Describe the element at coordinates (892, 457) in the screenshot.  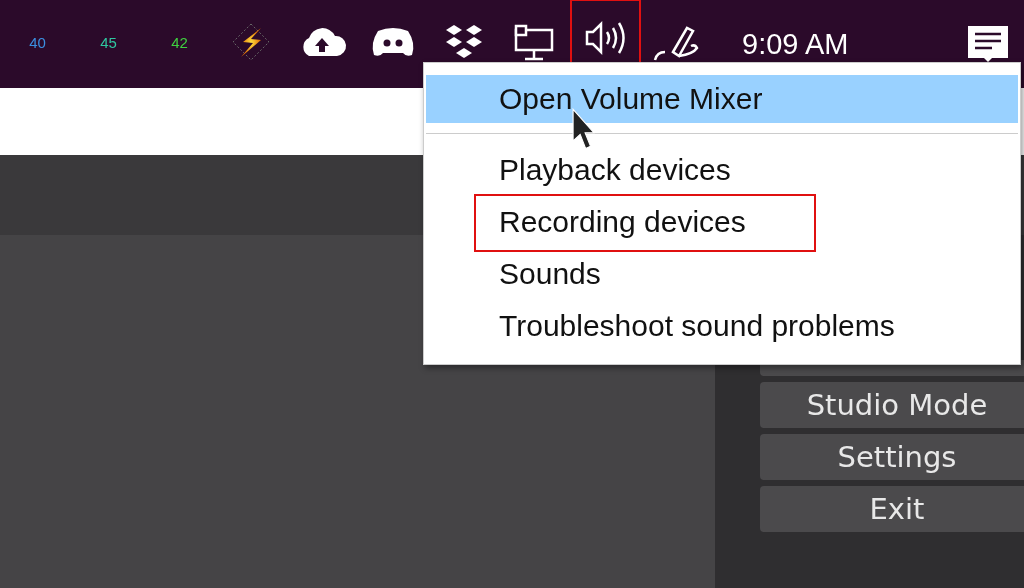
I see `panel-button: Settings` at that location.